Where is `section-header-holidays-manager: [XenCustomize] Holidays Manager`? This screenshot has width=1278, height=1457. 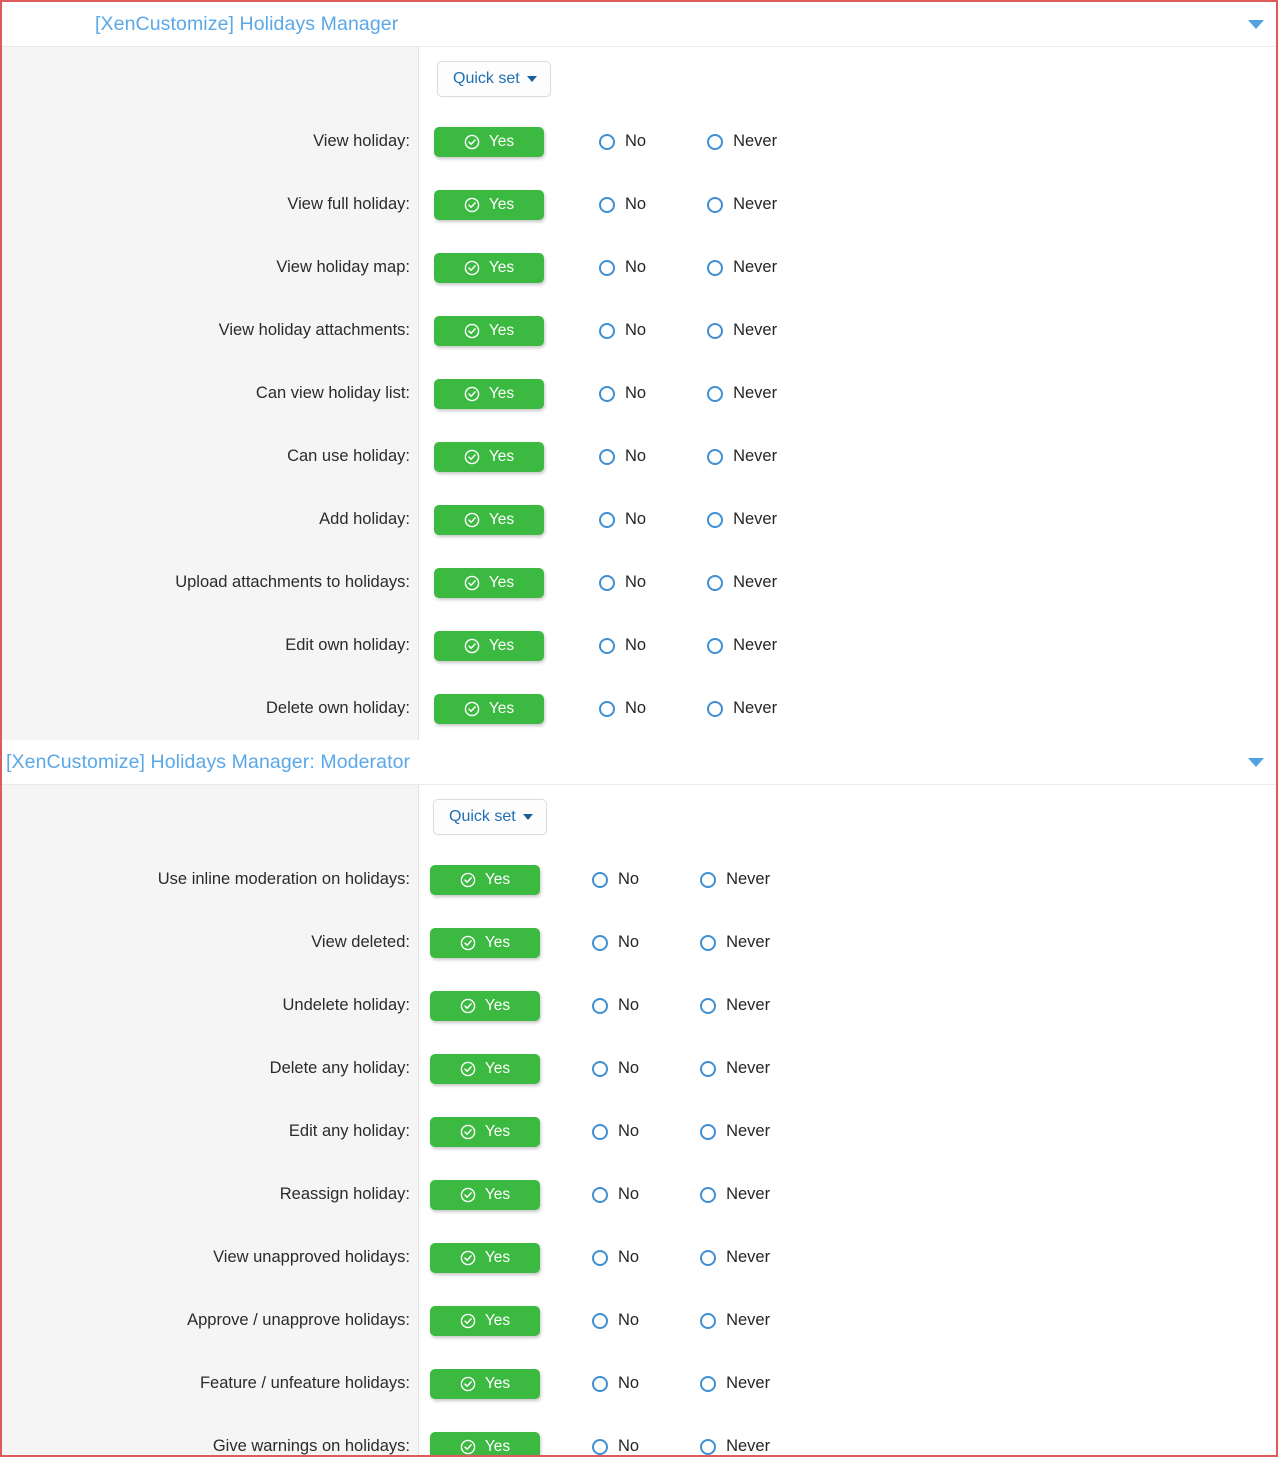
section-header-holidays-manager: [XenCustomize] Holidays Manager is located at coordinates (639, 24).